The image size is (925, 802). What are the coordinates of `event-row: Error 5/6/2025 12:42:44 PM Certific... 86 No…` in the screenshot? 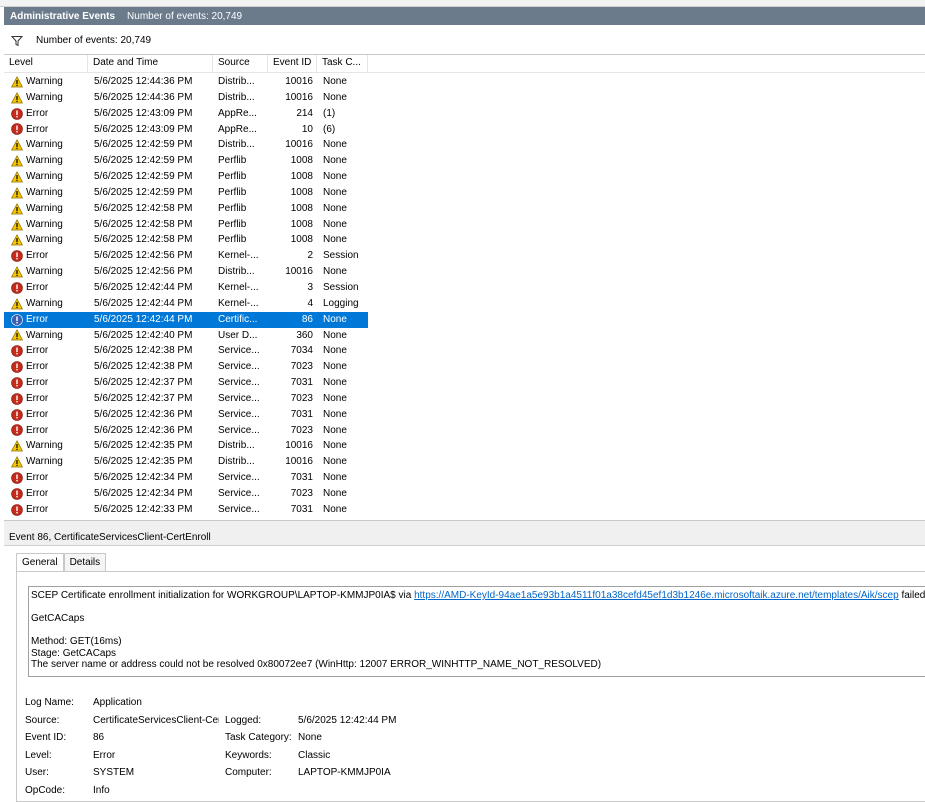 It's located at (464, 319).